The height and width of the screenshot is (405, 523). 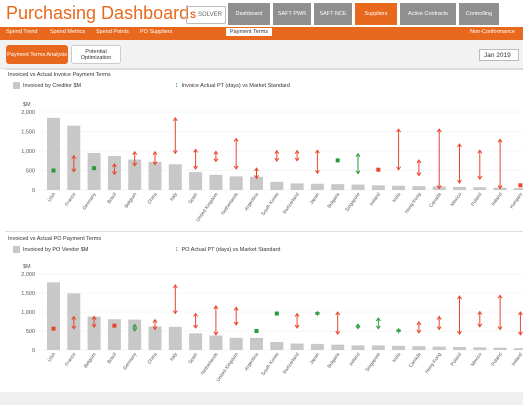 I want to click on legend-bar-swatch, so click(x=16, y=85).